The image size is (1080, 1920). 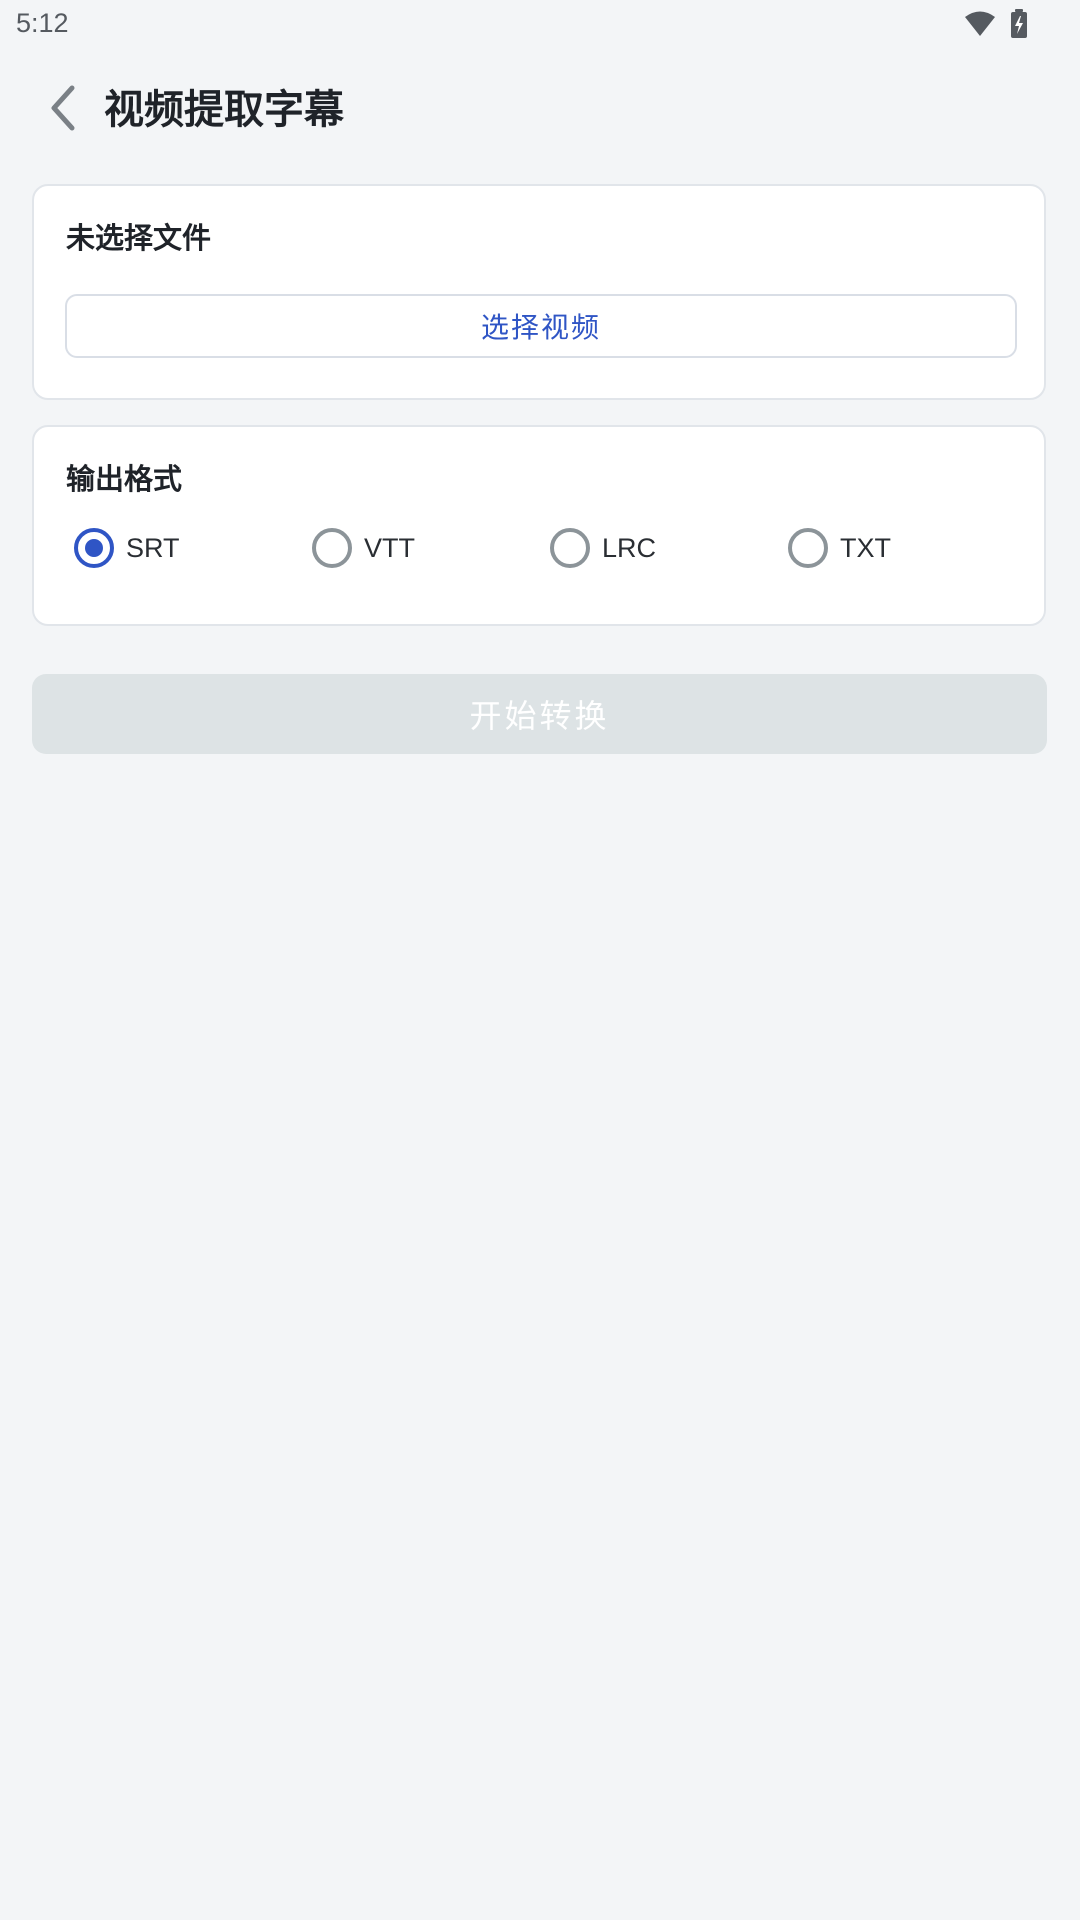 I want to click on radio-button-selected, so click(x=94, y=548).